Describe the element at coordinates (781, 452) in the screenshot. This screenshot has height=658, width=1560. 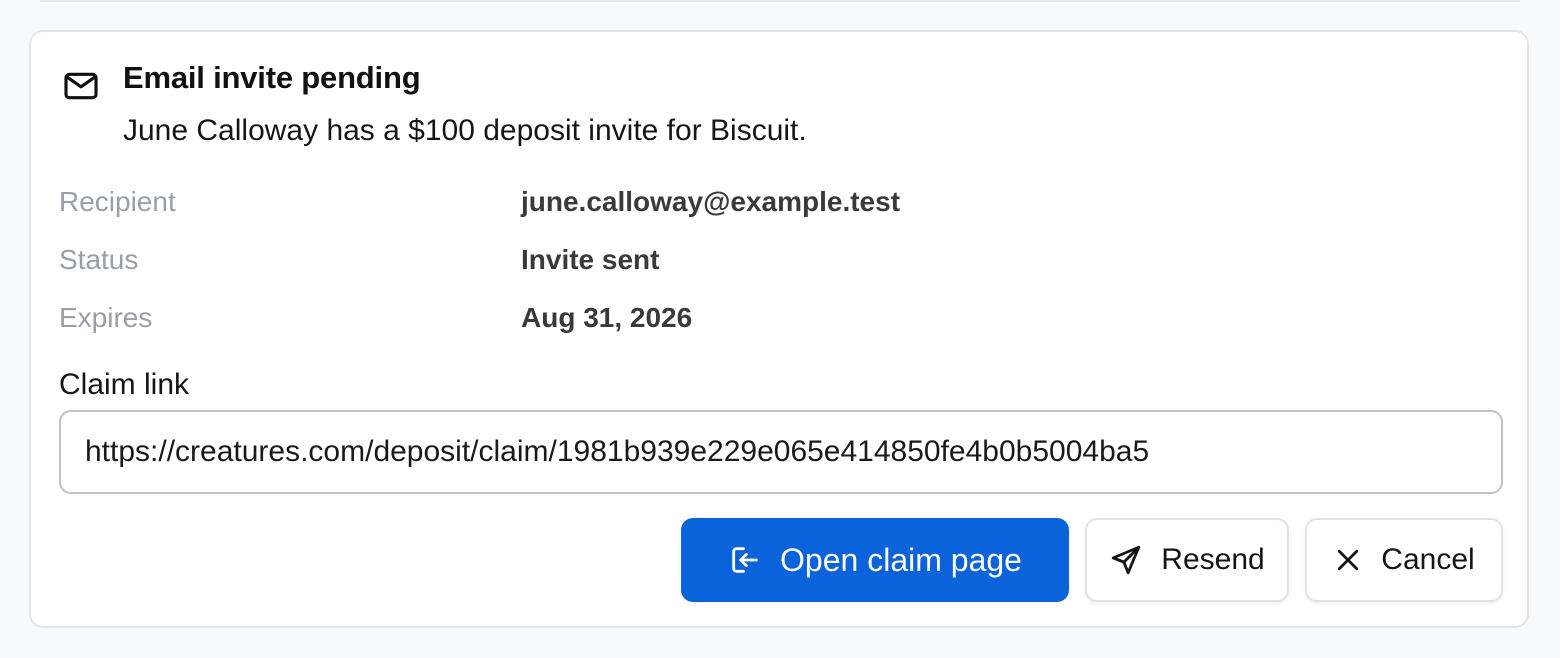
I see `claim-link-field` at that location.